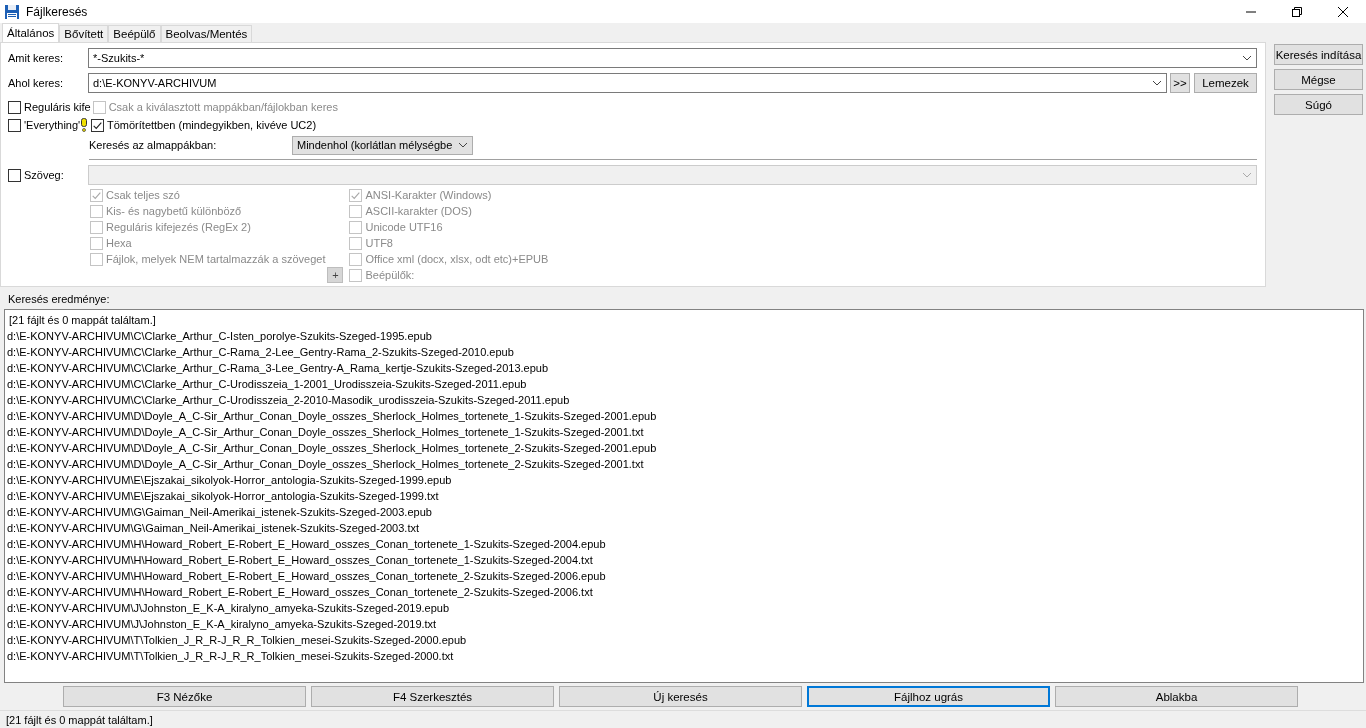  I want to click on checkbox-label: Szöveg:, so click(44, 175).